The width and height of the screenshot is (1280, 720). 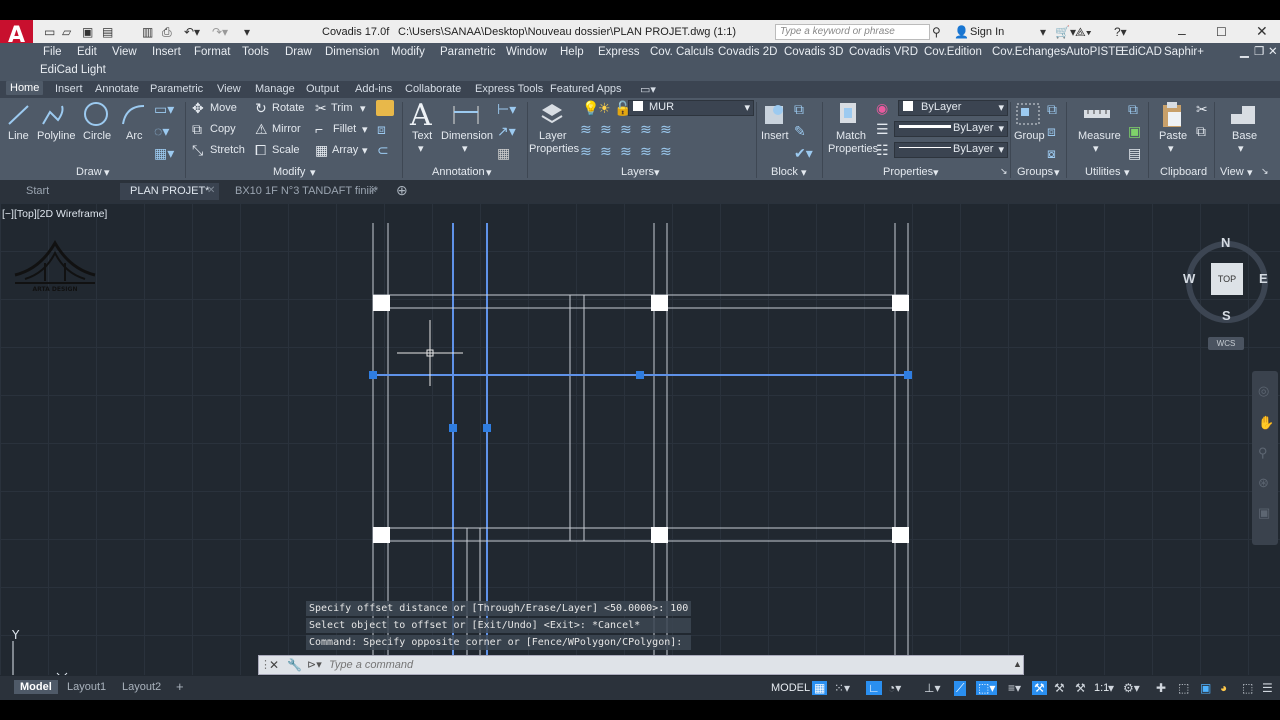 I want to click on command-history-toggle-icon: ▲, so click(x=1017, y=664).